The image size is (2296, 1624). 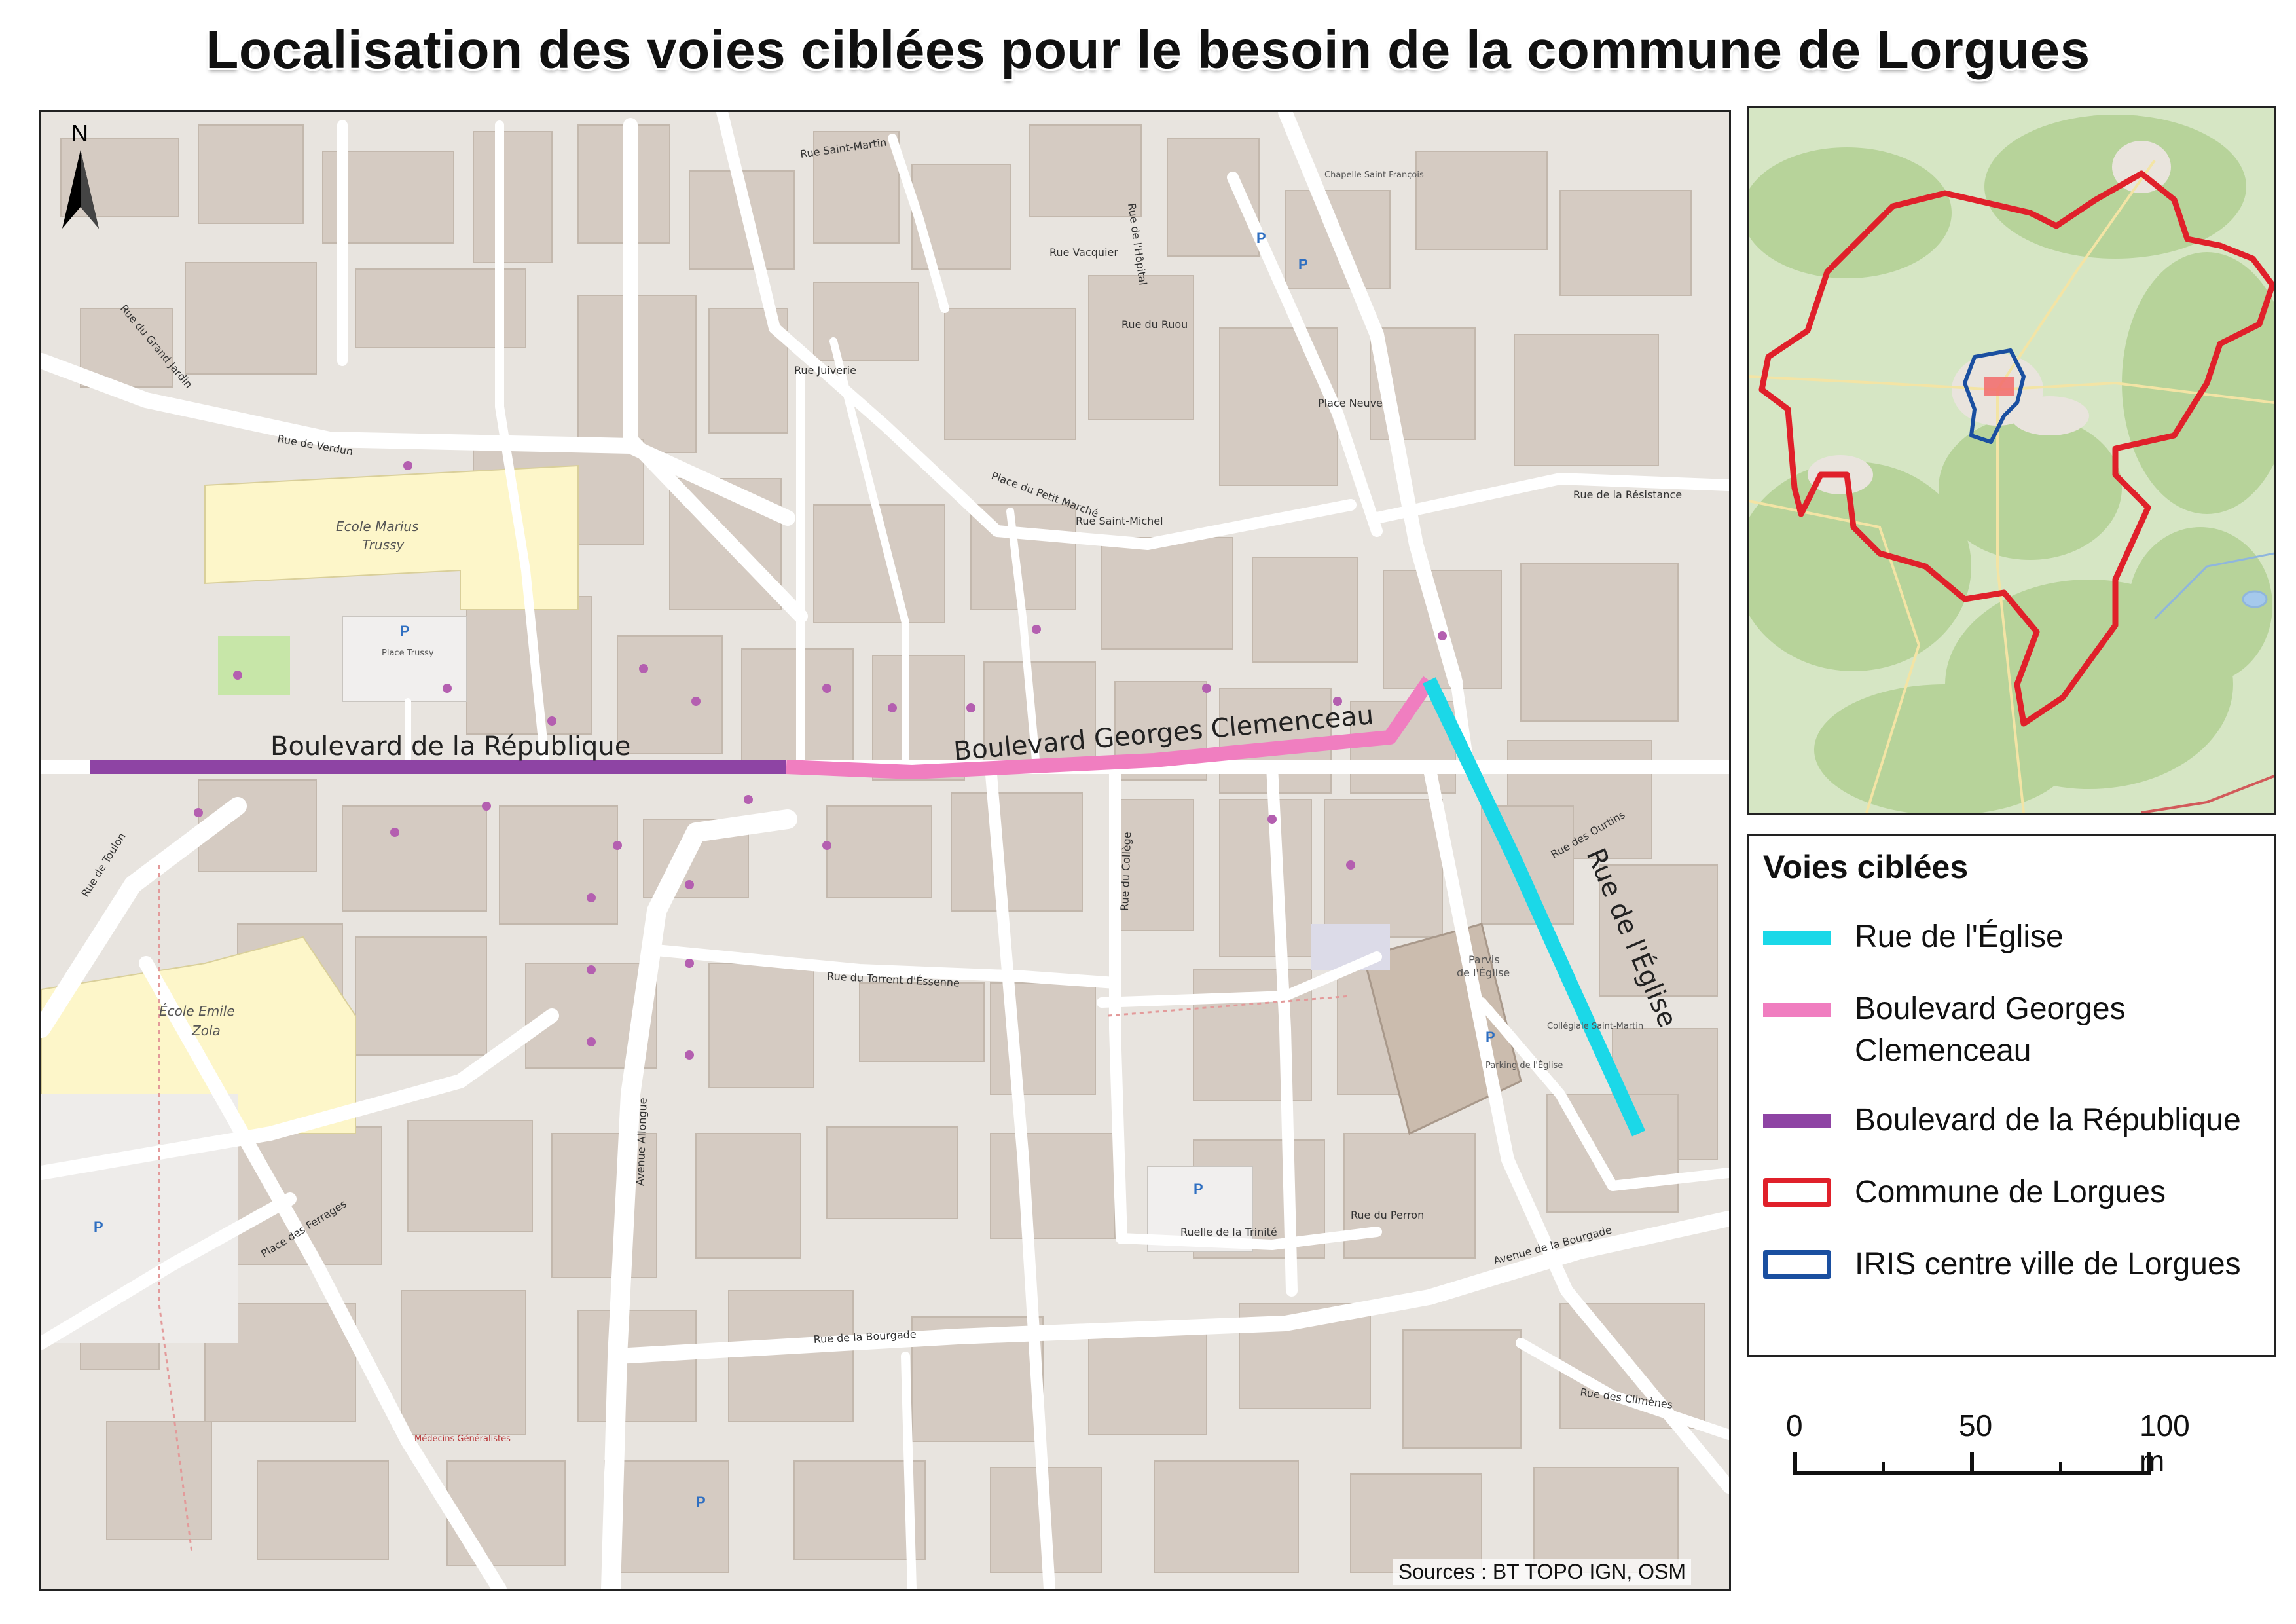 I want to click on legend-swatch-blue-outline, so click(x=1797, y=1264).